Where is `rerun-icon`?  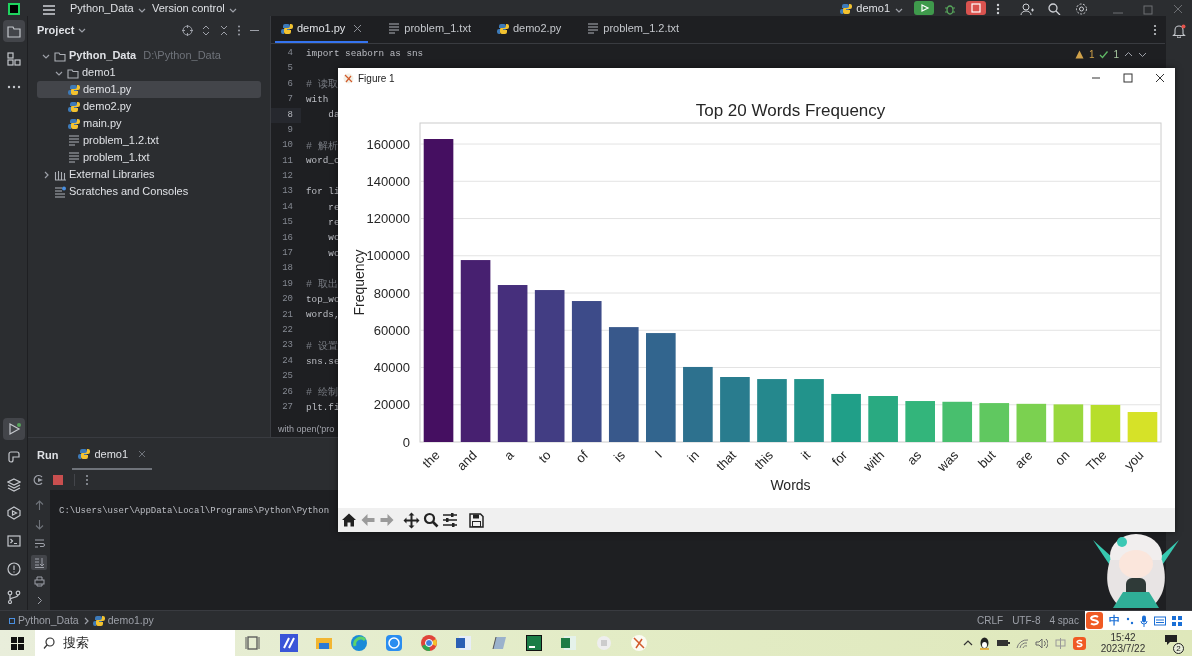
rerun-icon is located at coordinates (38, 480).